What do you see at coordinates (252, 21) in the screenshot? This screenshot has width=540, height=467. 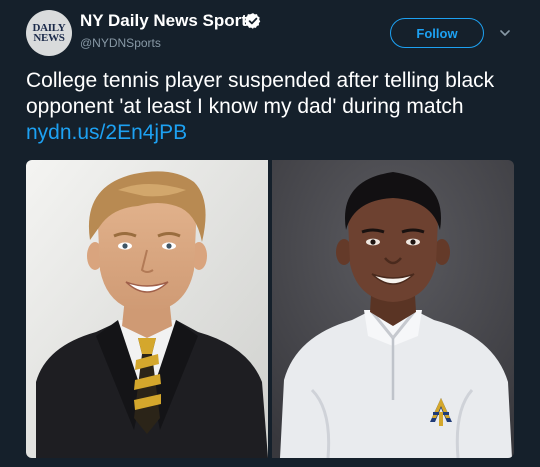 I see `verified-badge-icon` at bounding box center [252, 21].